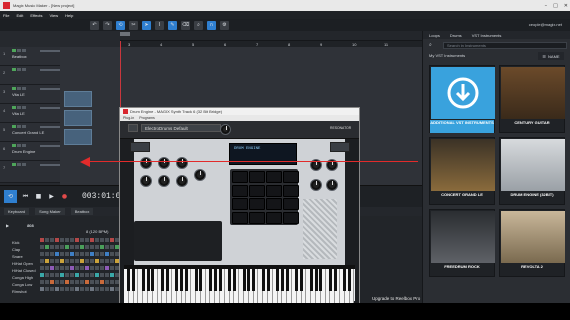 The image size is (570, 320). I want to click on drum-row: Conga High, so click(22, 277).